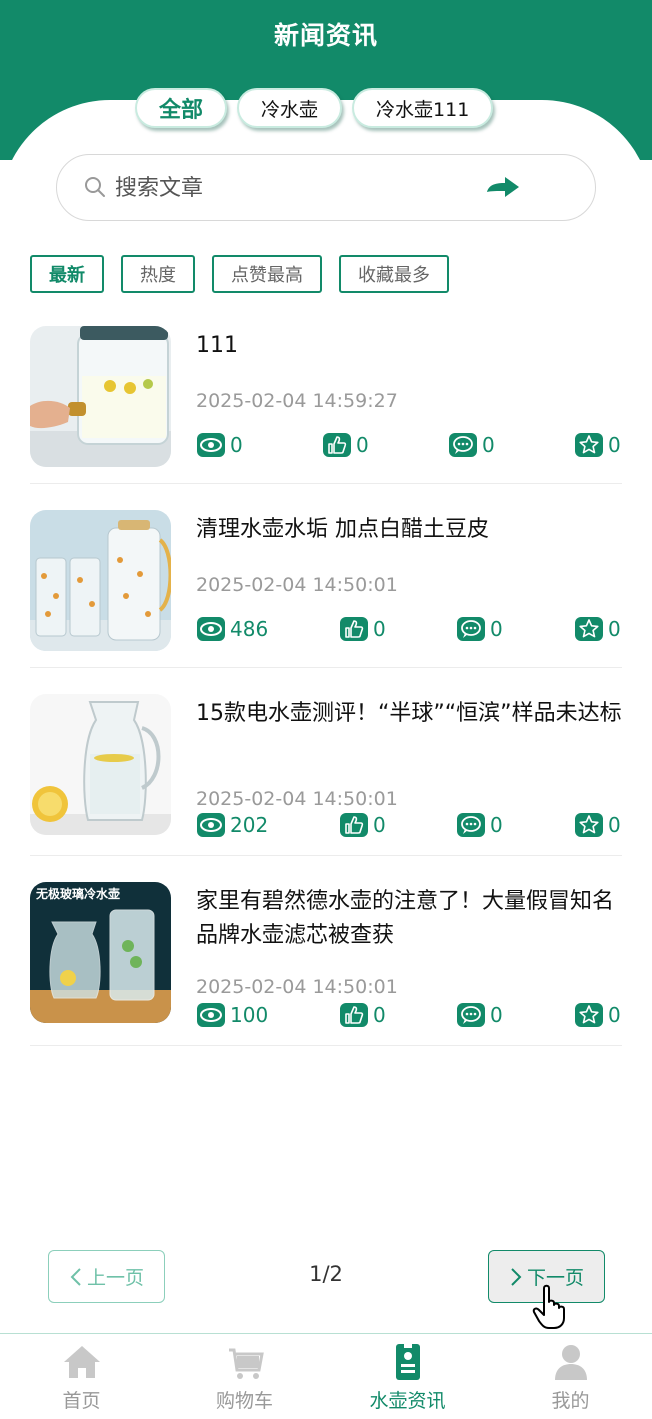  I want to click on views-stat: 486, so click(232, 629).